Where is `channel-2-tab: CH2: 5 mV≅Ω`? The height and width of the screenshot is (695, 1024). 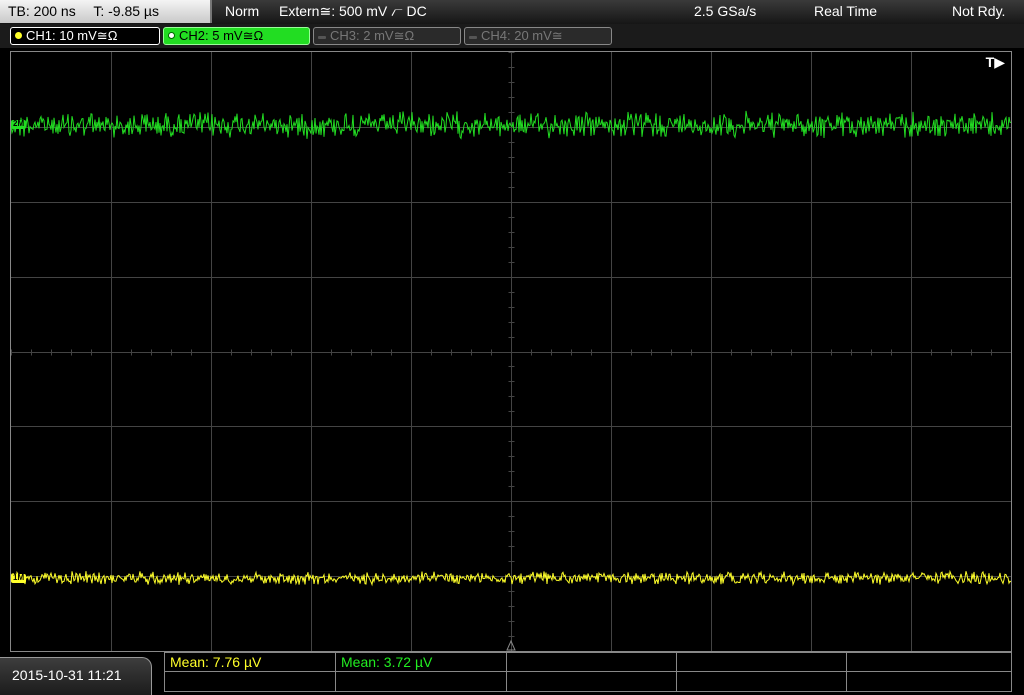 channel-2-tab: CH2: 5 mV≅Ω is located at coordinates (236, 36).